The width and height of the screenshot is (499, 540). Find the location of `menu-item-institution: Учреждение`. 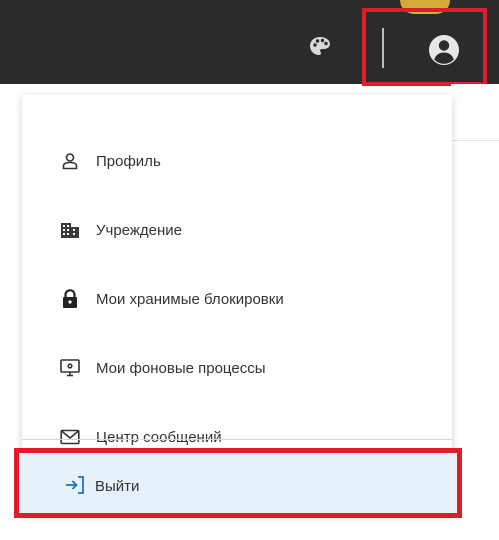

menu-item-institution: Учреждение is located at coordinates (237, 230).